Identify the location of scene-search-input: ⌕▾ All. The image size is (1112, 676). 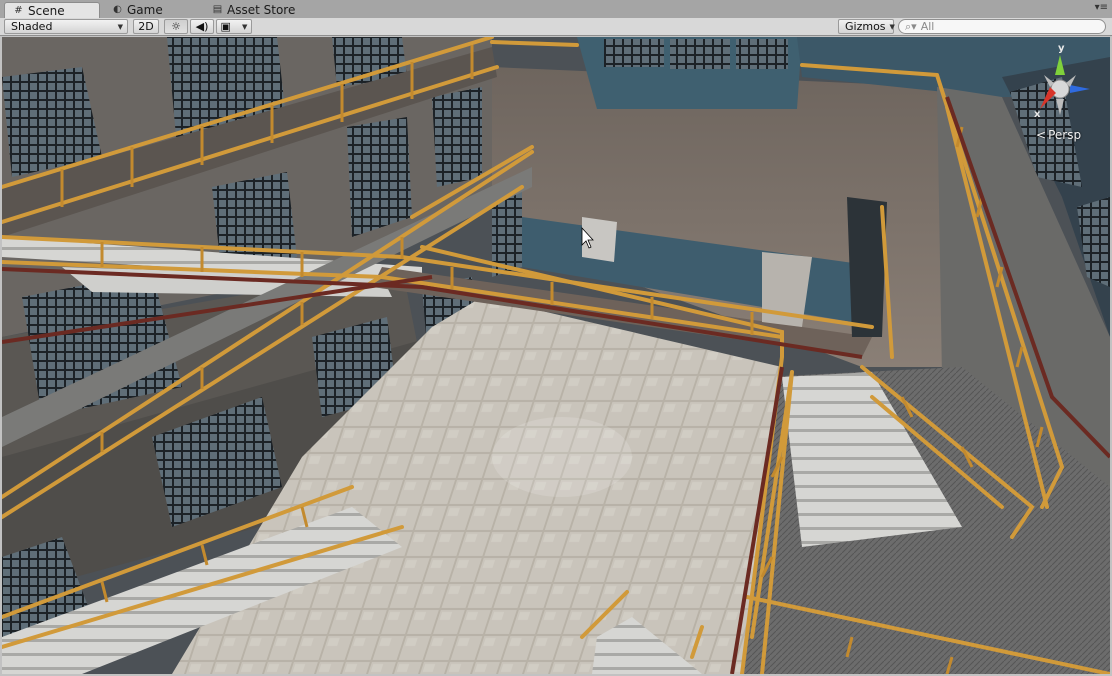
(1002, 26).